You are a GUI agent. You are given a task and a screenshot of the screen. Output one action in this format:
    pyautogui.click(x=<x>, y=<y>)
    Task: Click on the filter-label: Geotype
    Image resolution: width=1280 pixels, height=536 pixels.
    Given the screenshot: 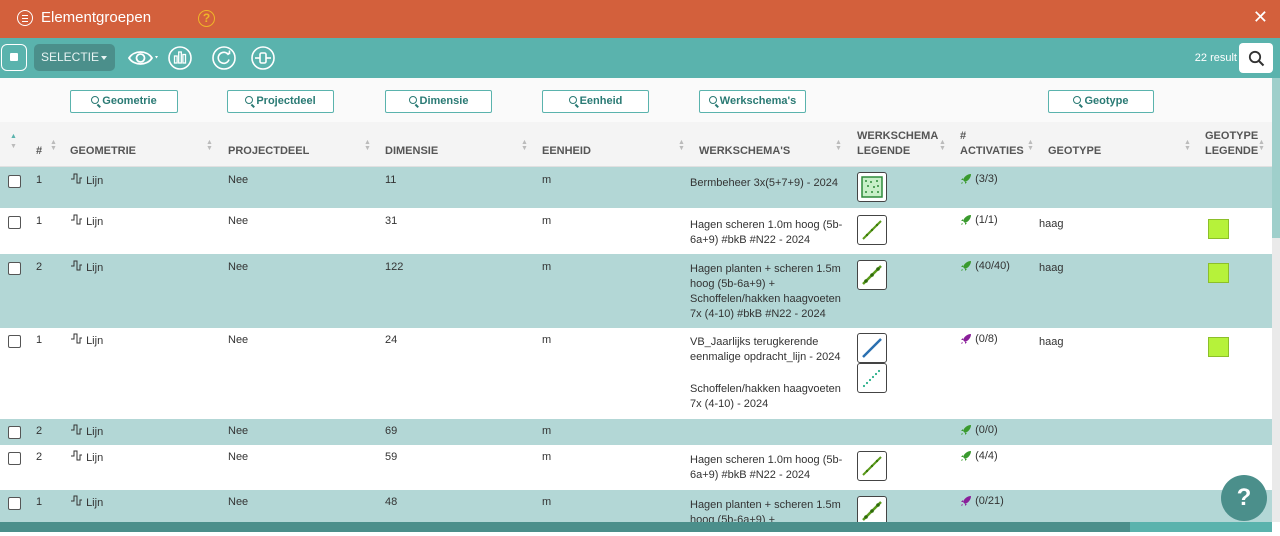 What is the action you would take?
    pyautogui.click(x=1106, y=101)
    